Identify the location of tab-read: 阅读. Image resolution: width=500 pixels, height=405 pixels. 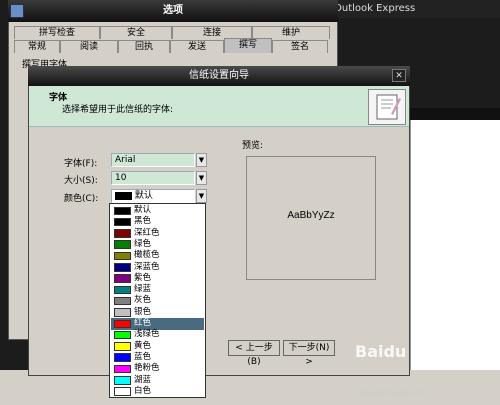
(89, 46).